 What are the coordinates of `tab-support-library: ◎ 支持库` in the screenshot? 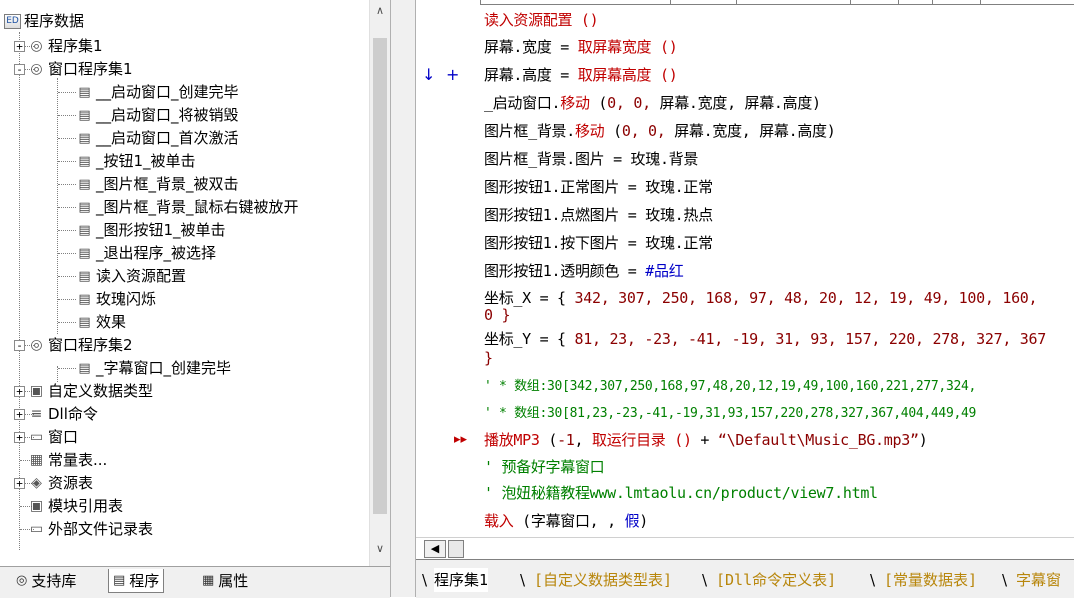 It's located at (46, 581).